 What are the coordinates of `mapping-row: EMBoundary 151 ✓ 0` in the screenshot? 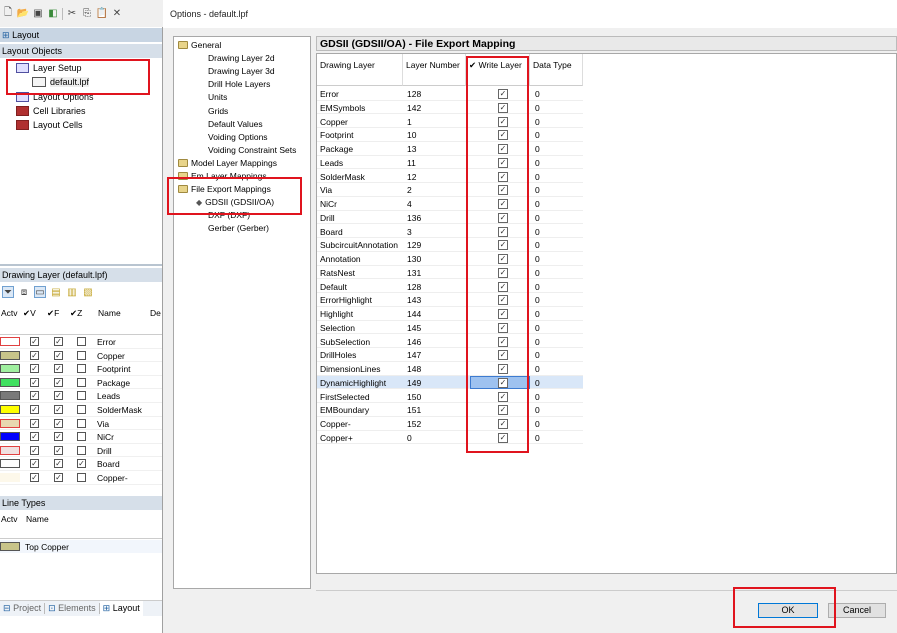 It's located at (450, 410).